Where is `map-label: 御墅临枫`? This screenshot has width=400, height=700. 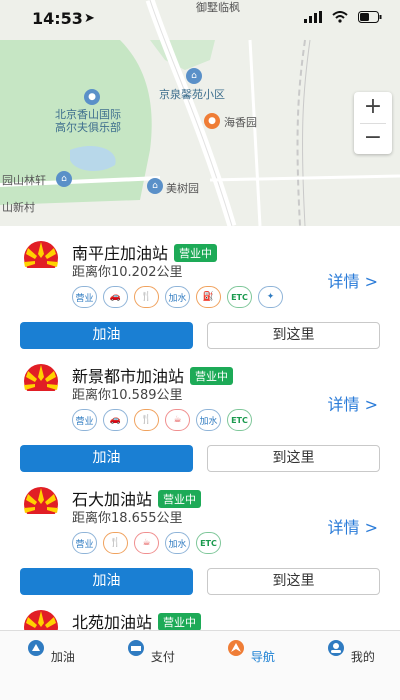
map-label: 御墅临枫 is located at coordinates (218, 7).